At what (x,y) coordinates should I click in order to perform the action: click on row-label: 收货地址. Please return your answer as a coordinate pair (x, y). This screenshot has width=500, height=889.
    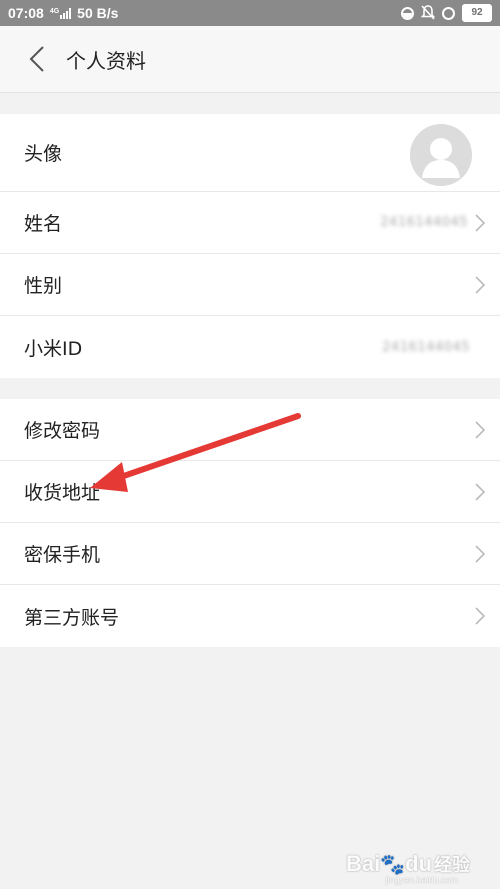
    Looking at the image, I should click on (62, 493).